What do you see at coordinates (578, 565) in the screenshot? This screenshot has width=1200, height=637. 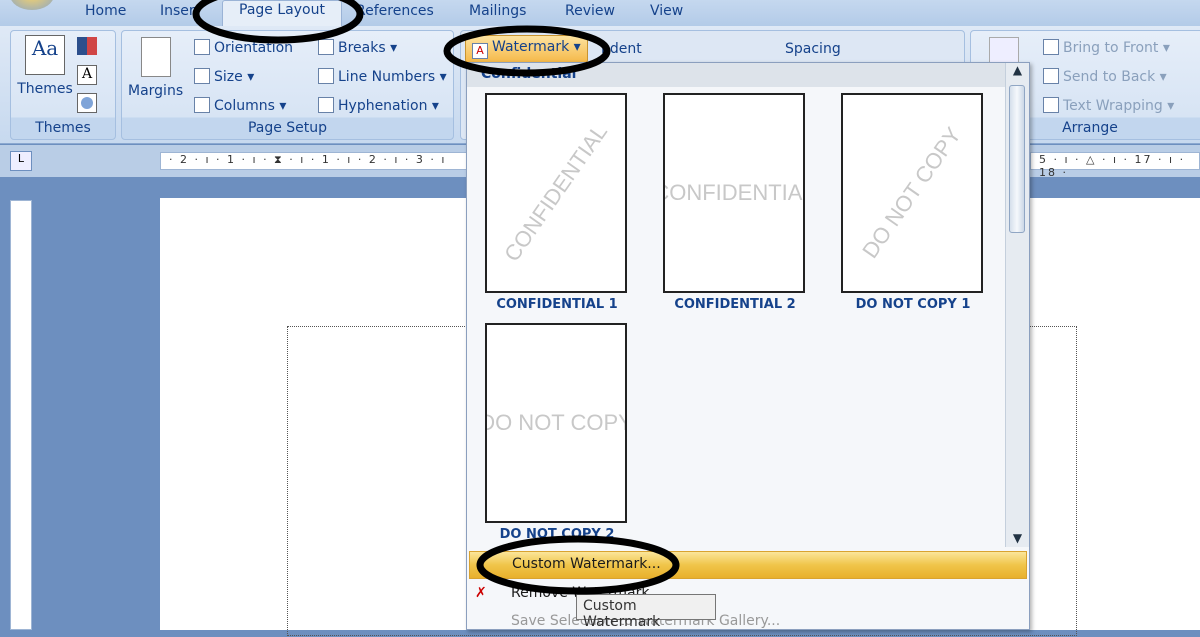 I see `annotation-circle-custom-watermark` at bounding box center [578, 565].